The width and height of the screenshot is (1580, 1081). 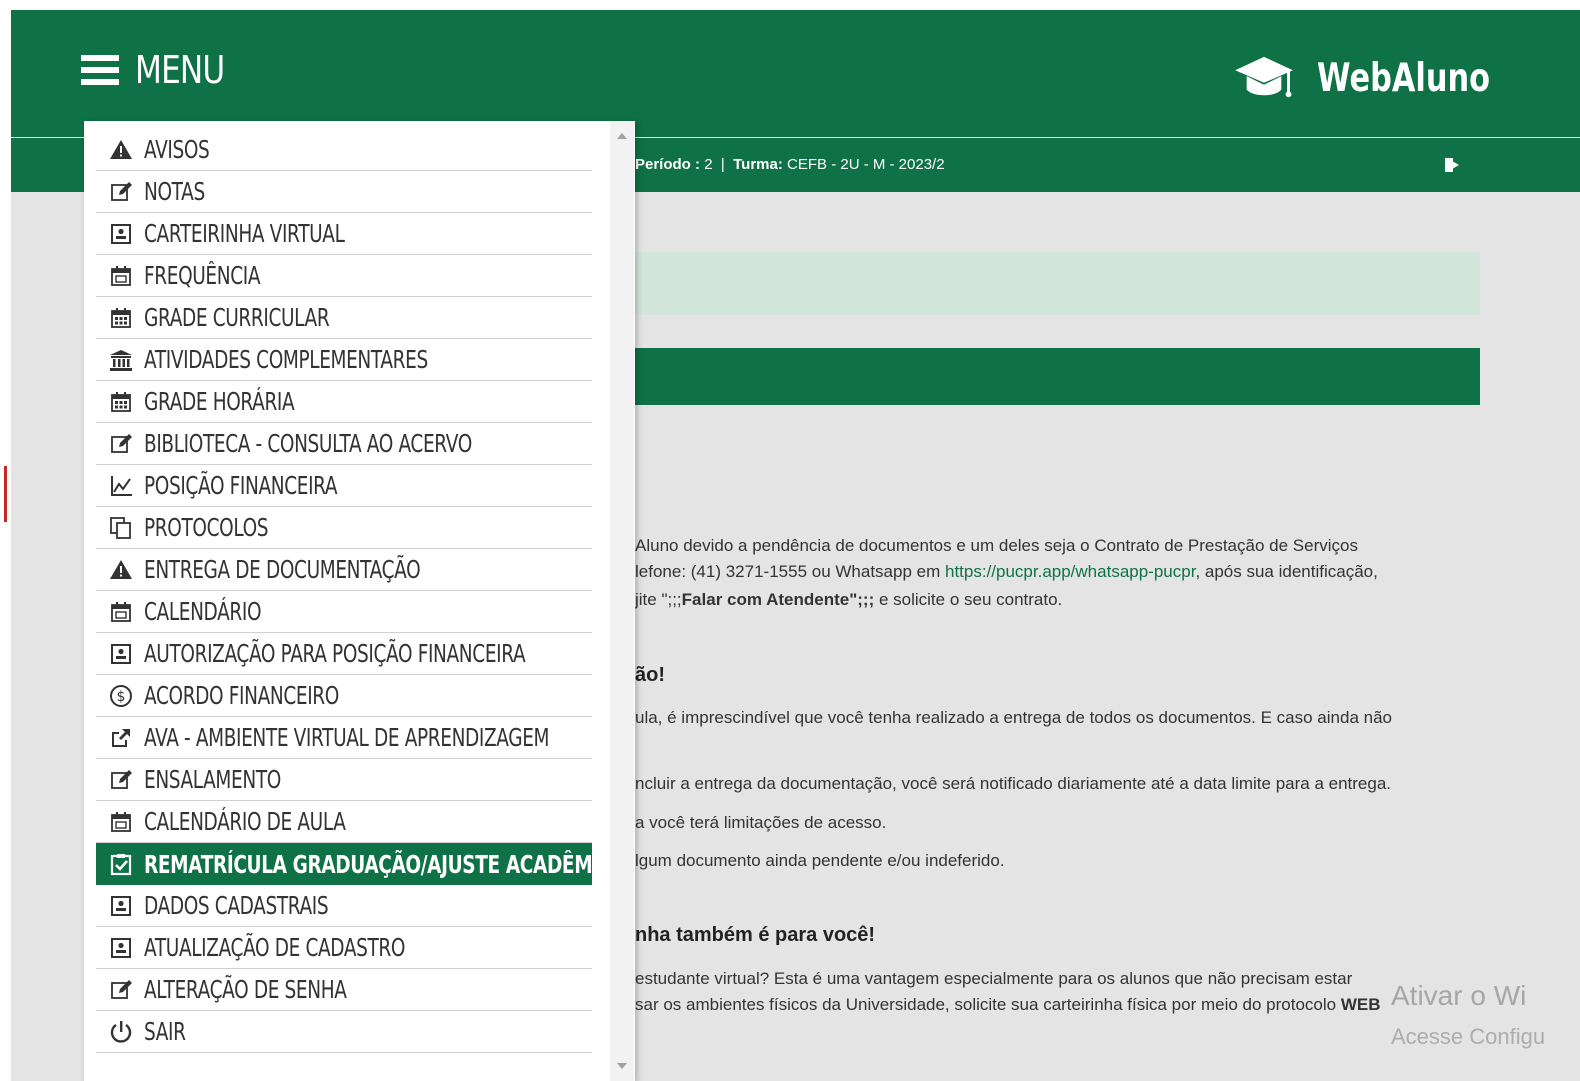 I want to click on menu-item-0: AVISOS, so click(x=344, y=150).